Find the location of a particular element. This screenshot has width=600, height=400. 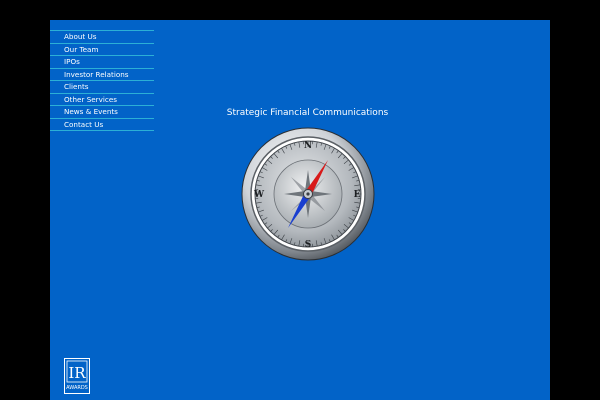

compass-icon: N E S W is located at coordinates (308, 194).